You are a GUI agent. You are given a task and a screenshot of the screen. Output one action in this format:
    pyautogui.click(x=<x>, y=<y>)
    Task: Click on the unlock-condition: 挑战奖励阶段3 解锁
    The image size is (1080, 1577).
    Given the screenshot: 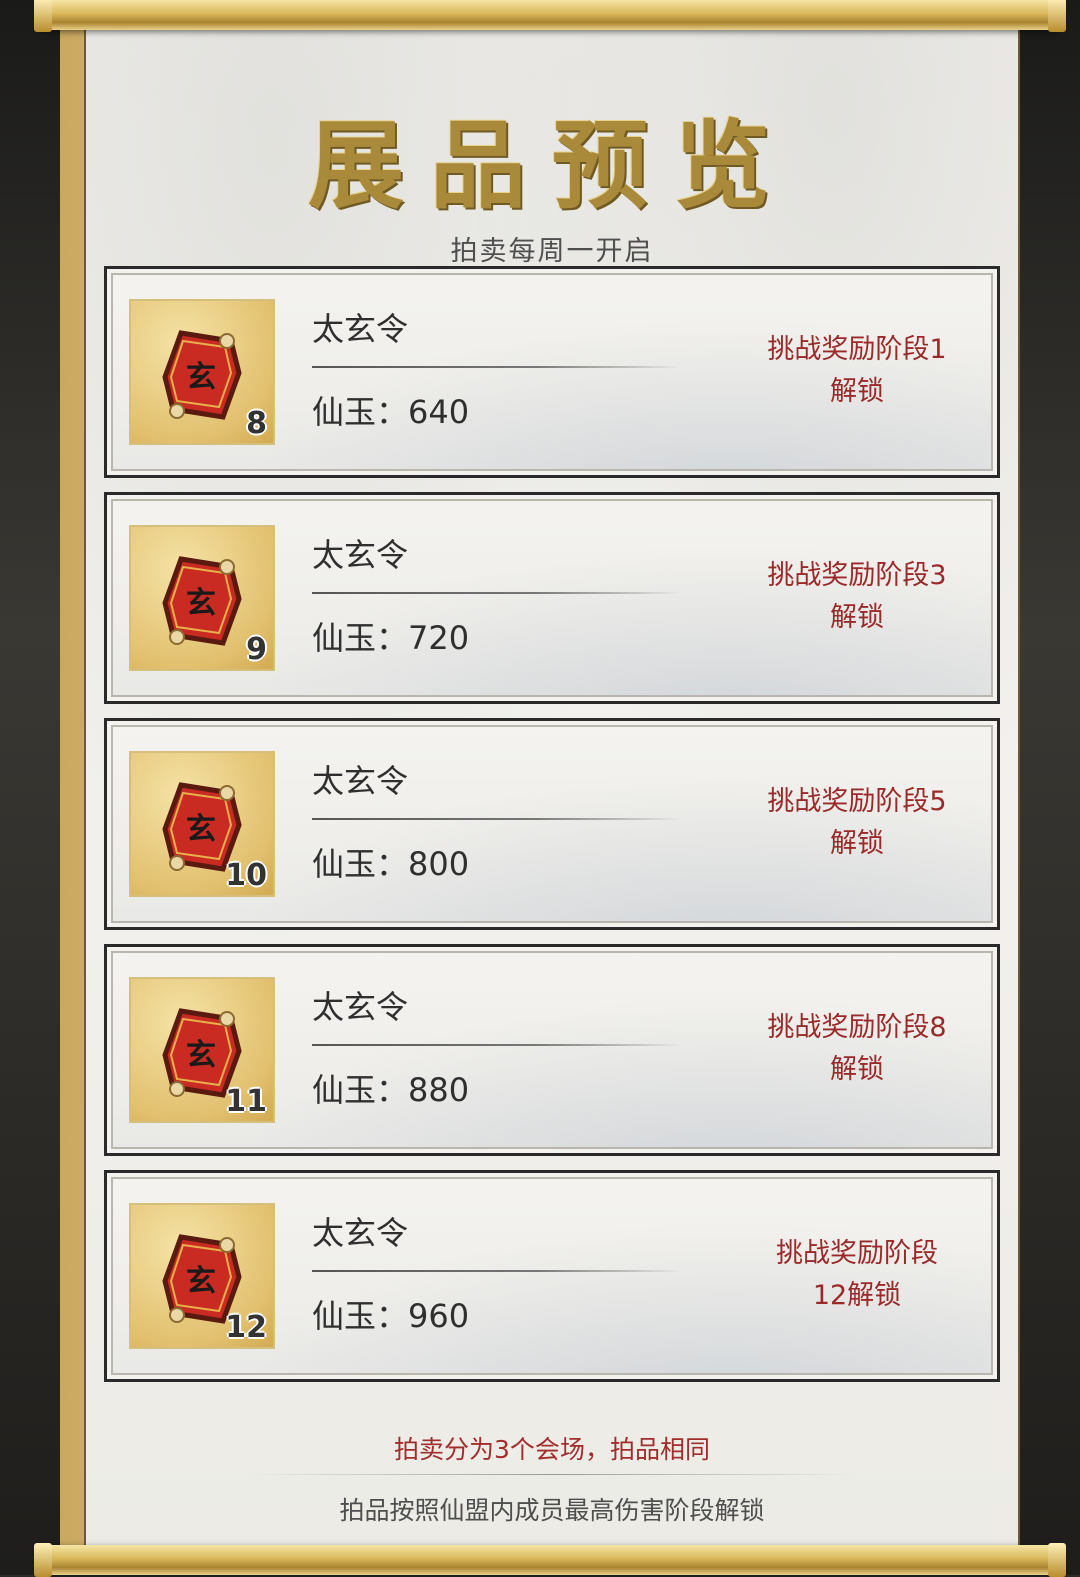 What is the action you would take?
    pyautogui.click(x=857, y=596)
    